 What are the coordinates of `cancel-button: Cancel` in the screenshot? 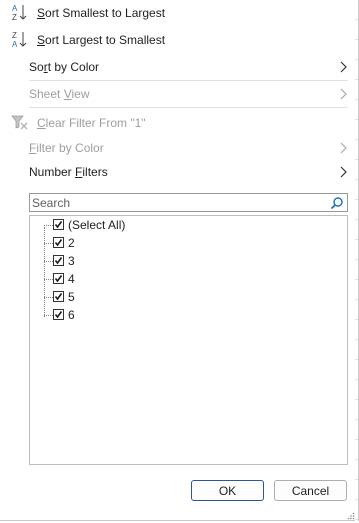 It's located at (310, 490).